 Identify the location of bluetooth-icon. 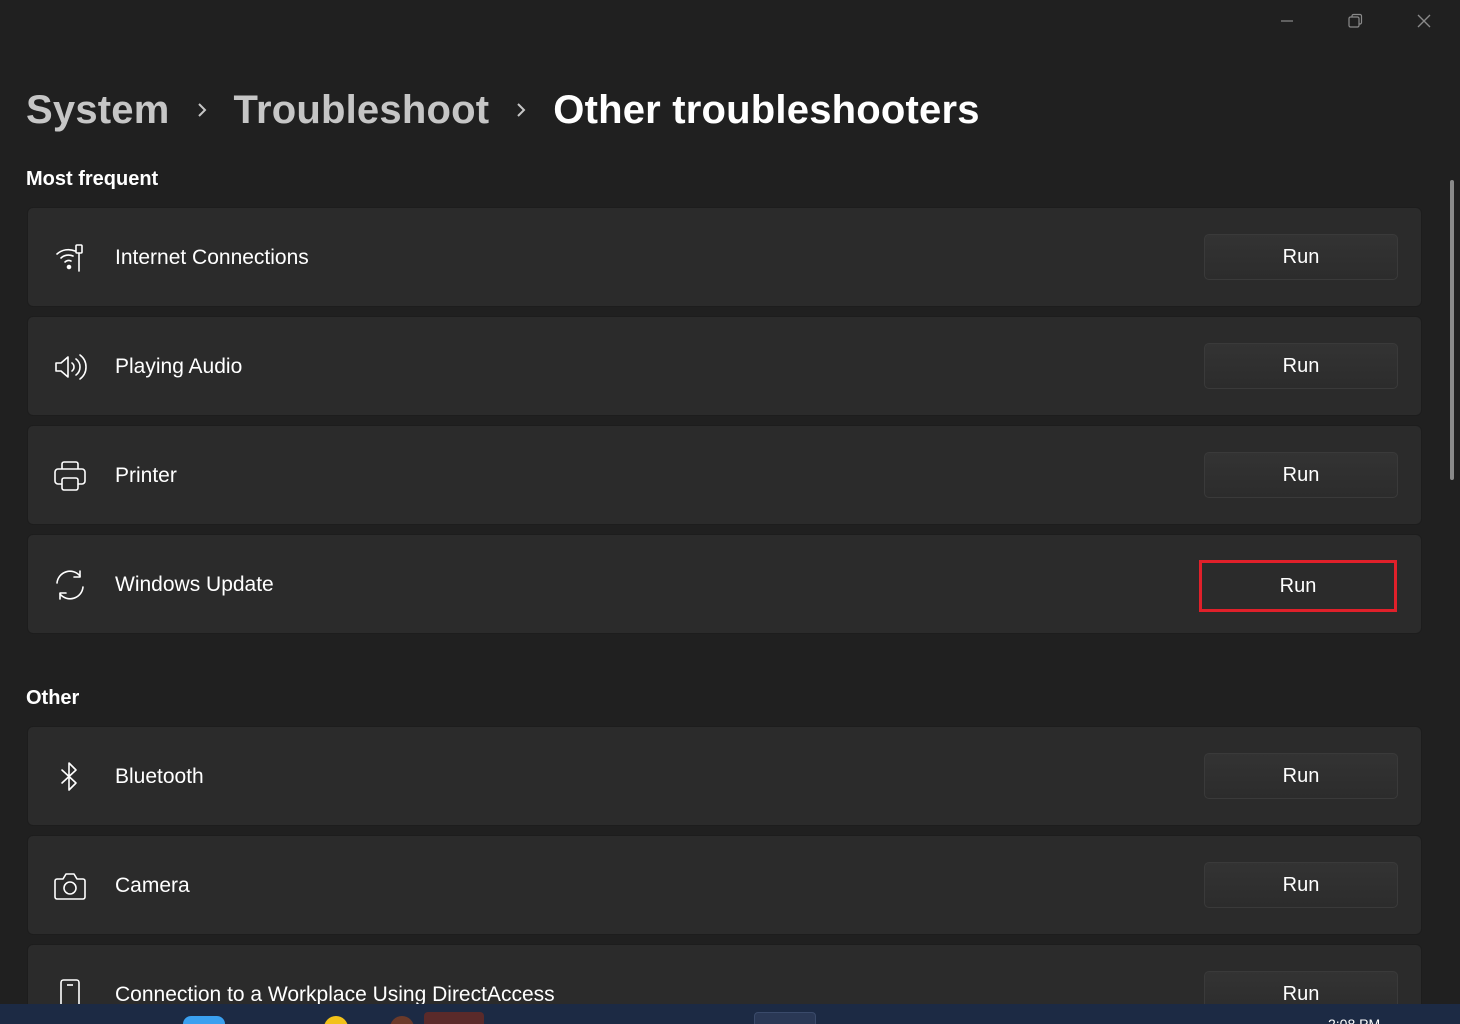
(70, 777).